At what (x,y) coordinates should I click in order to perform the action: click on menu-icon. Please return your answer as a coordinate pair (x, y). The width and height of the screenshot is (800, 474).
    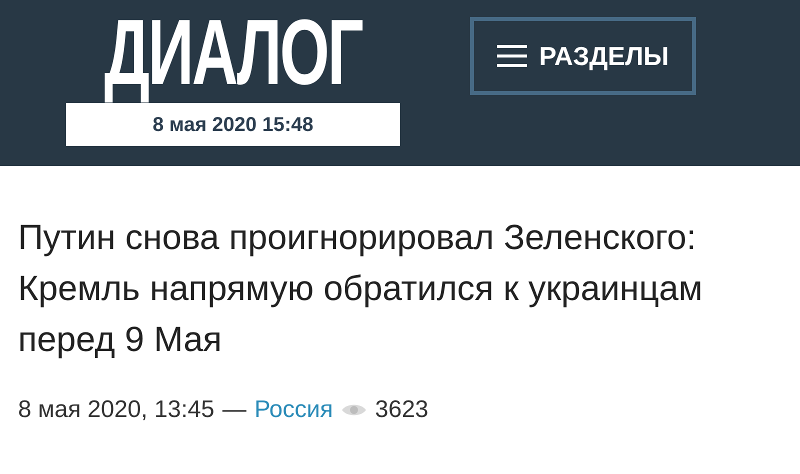
    Looking at the image, I should click on (512, 56).